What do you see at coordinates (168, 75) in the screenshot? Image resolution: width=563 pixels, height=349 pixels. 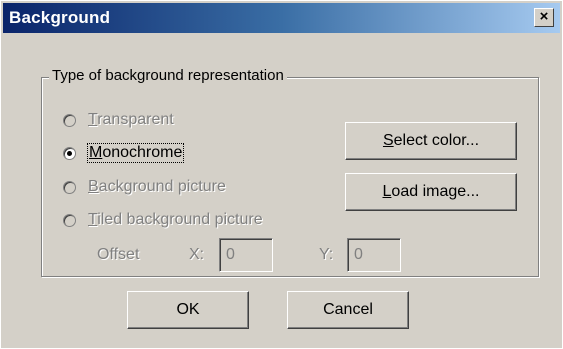 I see `groupbox-legend: Type of background representation` at bounding box center [168, 75].